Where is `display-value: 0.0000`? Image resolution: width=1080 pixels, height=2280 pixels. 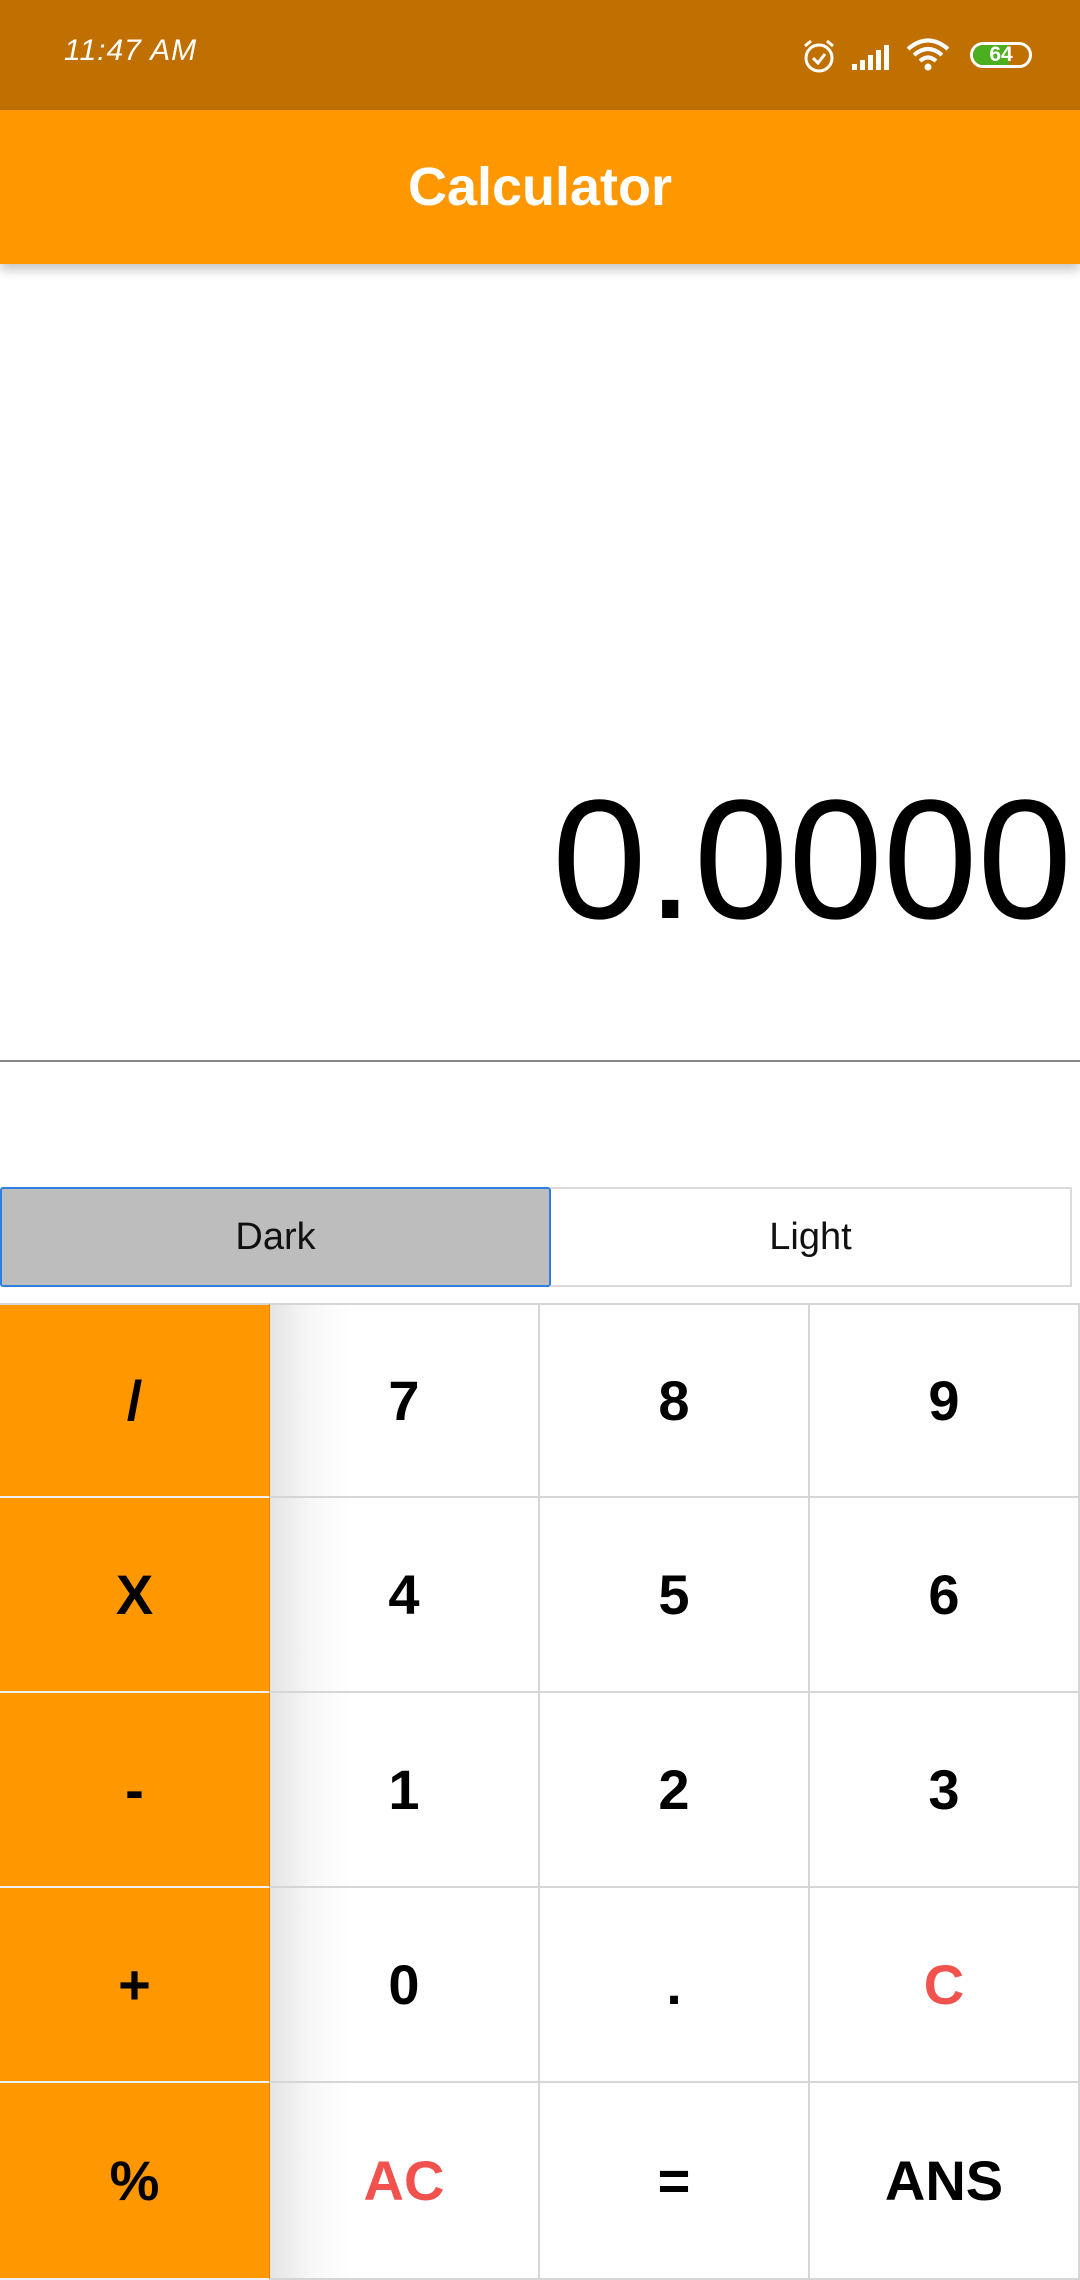 display-value: 0.0000 is located at coordinates (812, 860).